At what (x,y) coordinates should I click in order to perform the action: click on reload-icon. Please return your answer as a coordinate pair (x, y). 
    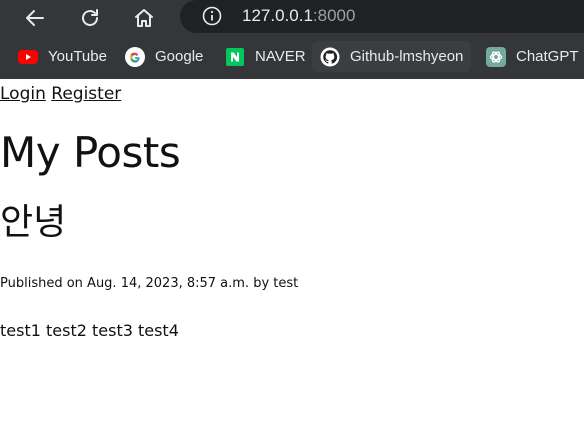
    Looking at the image, I should click on (90, 18).